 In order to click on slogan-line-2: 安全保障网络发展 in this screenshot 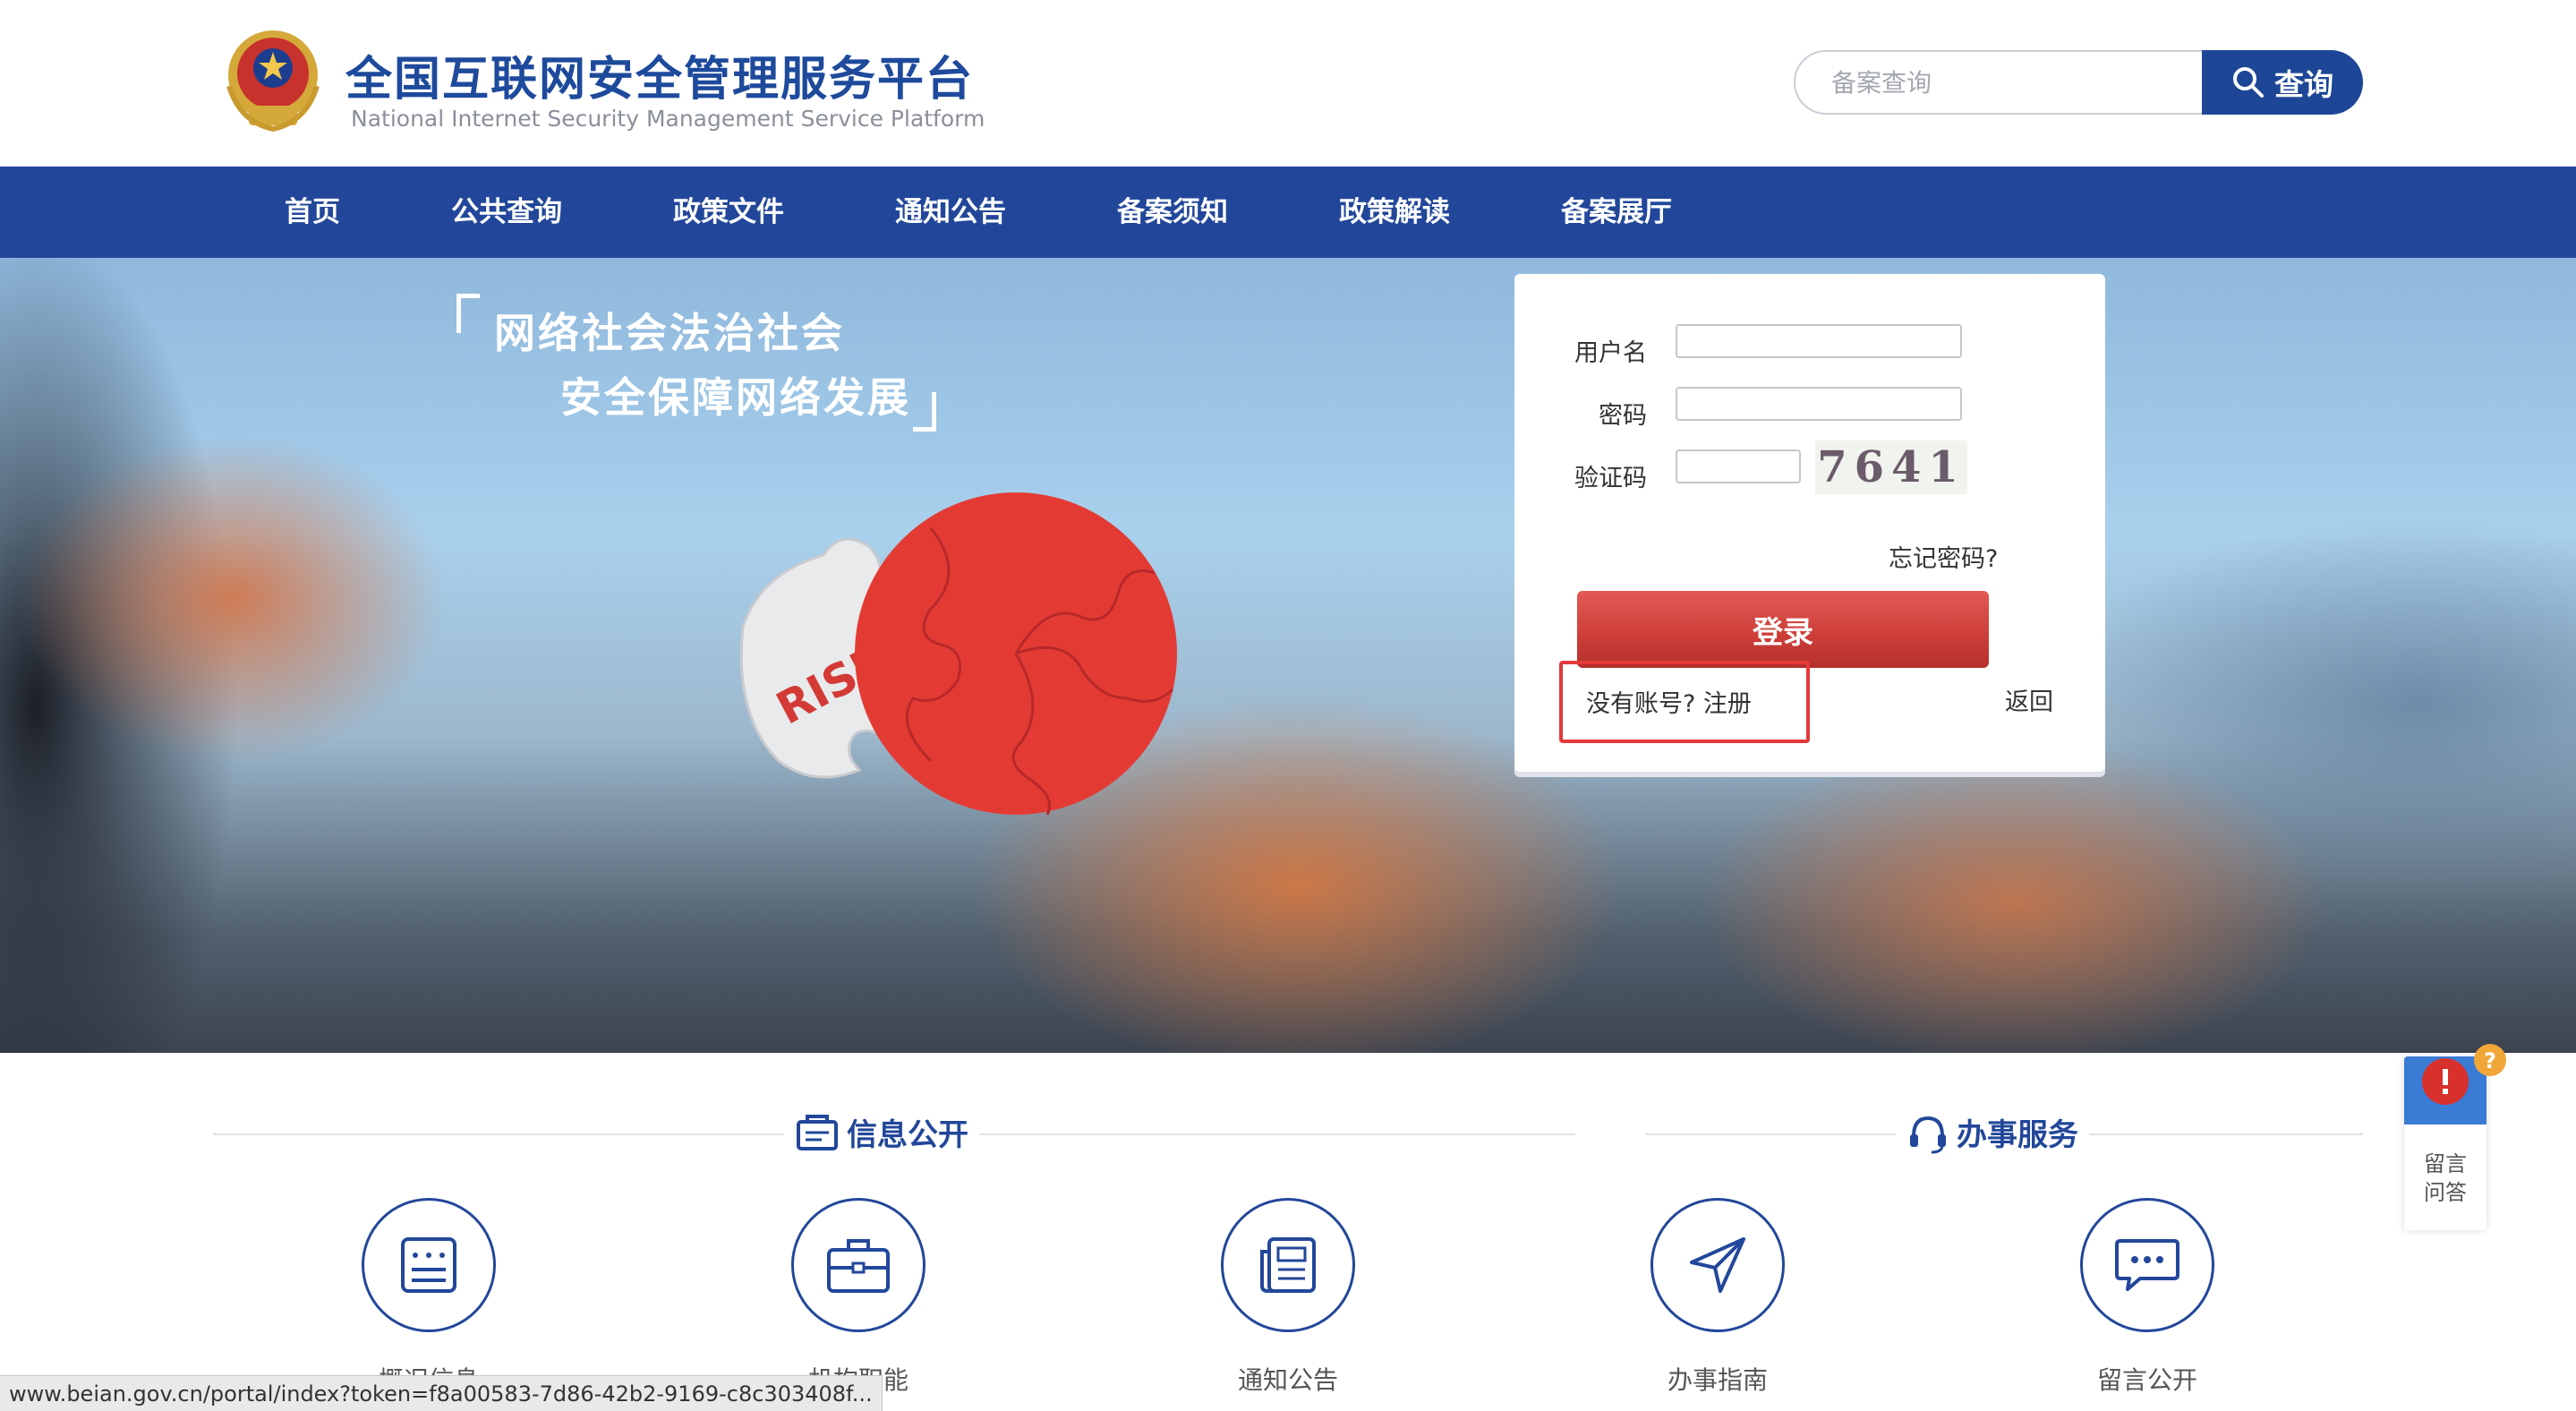, I will do `click(735, 397)`.